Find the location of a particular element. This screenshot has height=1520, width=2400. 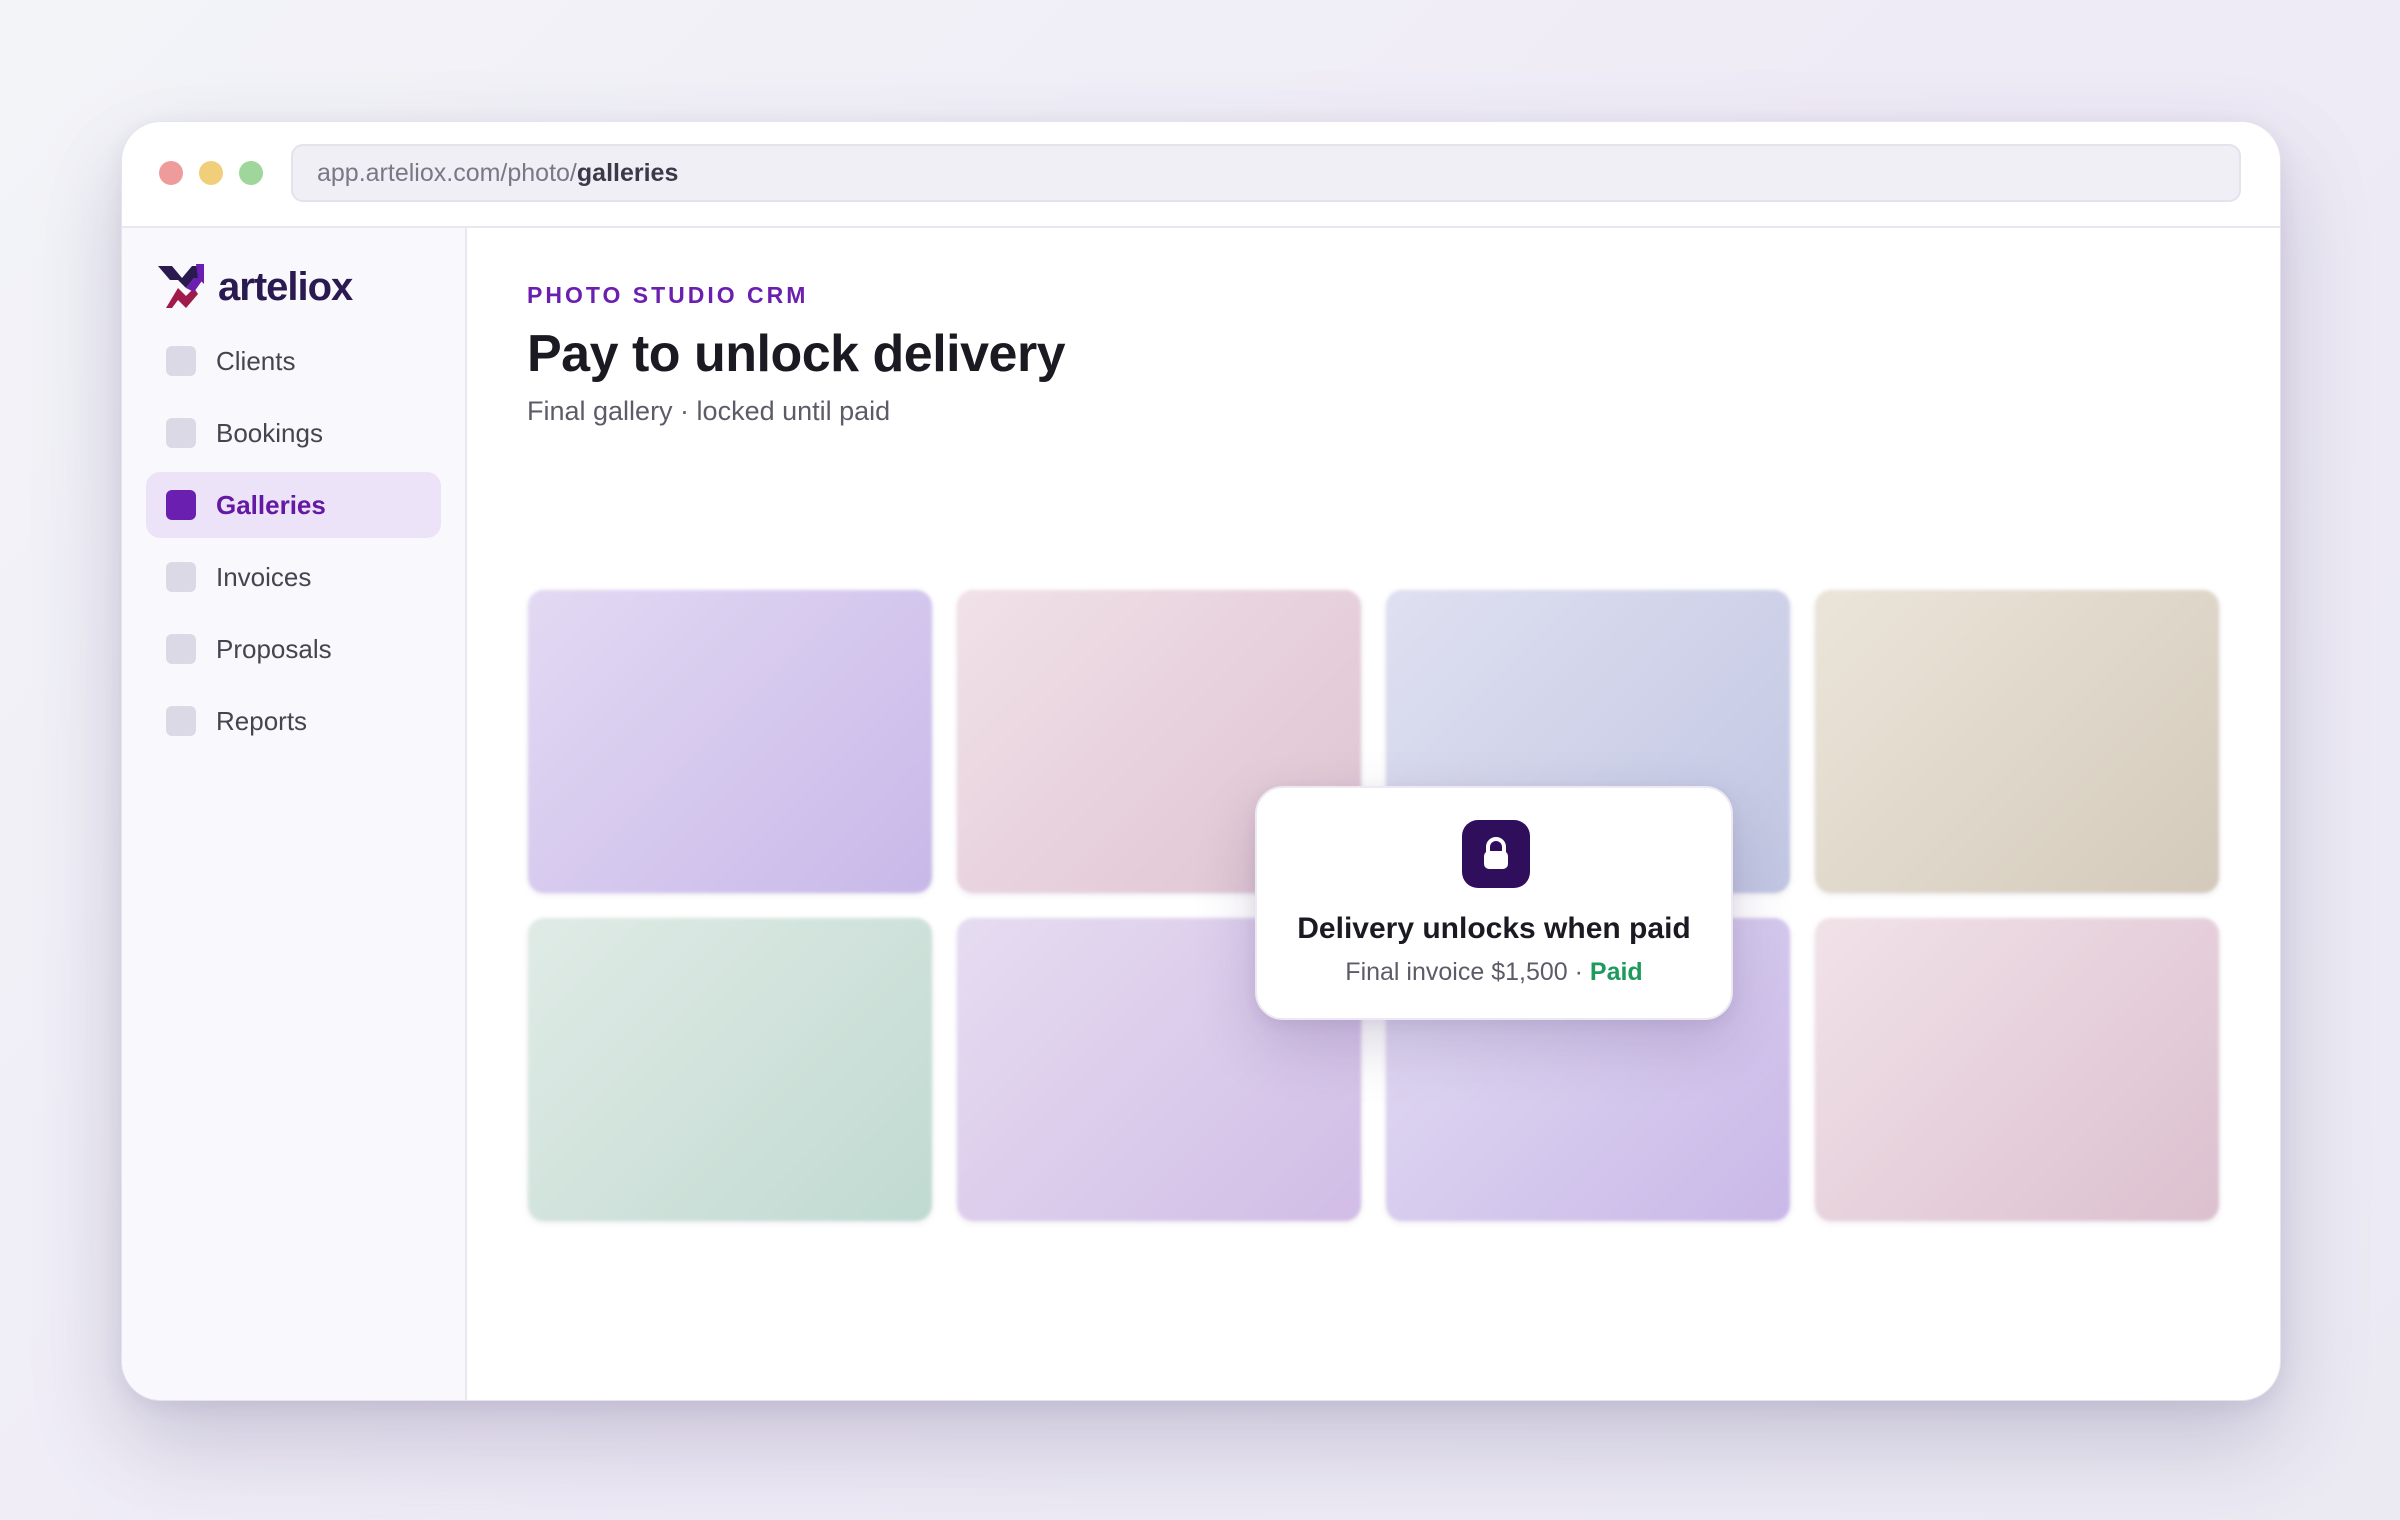

url-path: galleries is located at coordinates (627, 172).